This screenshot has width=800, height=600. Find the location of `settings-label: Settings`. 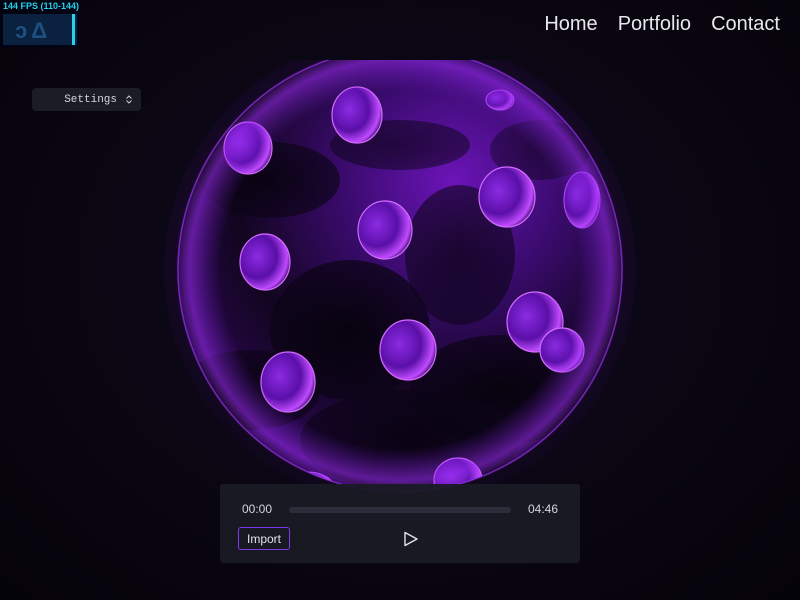

settings-label: Settings is located at coordinates (90, 99).